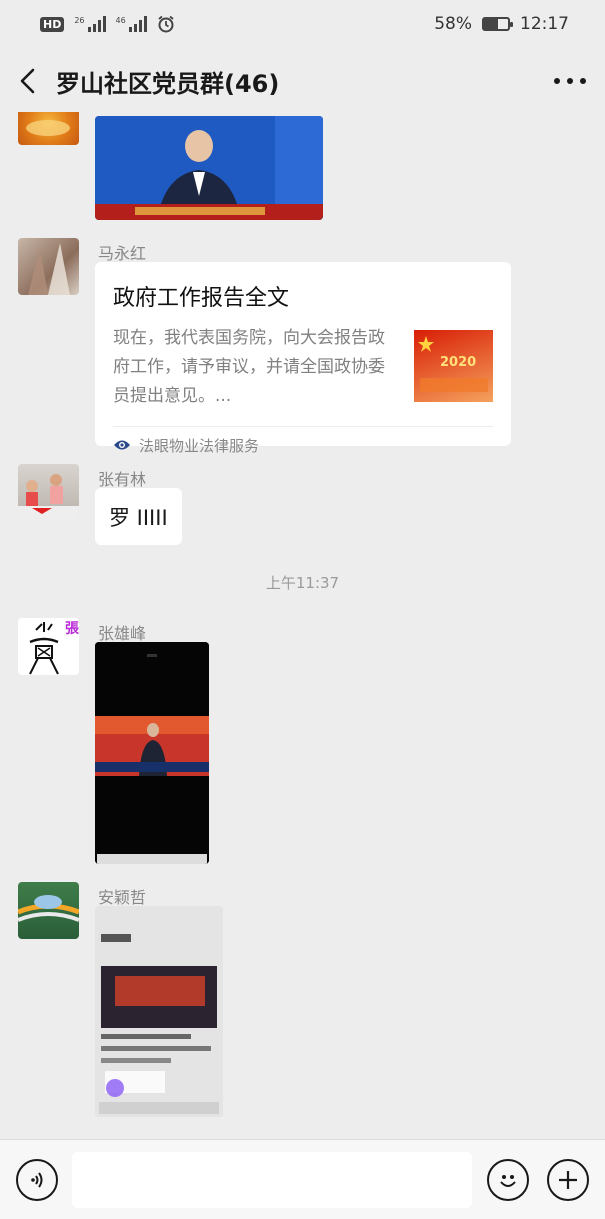  What do you see at coordinates (201, 298) in the screenshot?
I see `link-title: 政府工作报告全文` at bounding box center [201, 298].